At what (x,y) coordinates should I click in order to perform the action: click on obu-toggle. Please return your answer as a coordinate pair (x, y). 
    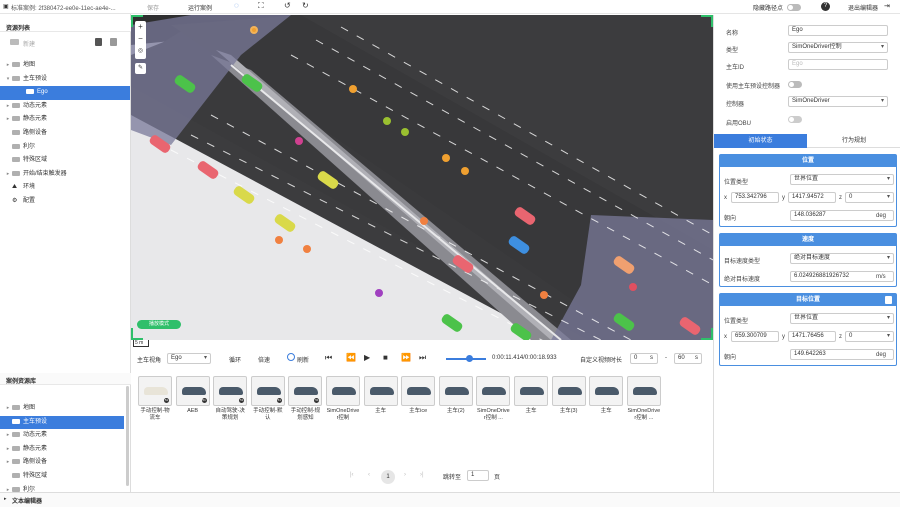
    Looking at the image, I should click on (795, 119).